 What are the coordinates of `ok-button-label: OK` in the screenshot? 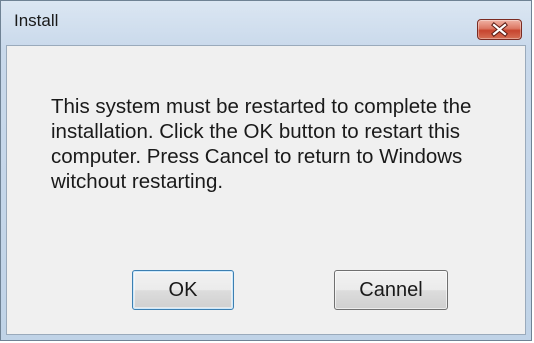 It's located at (183, 290).